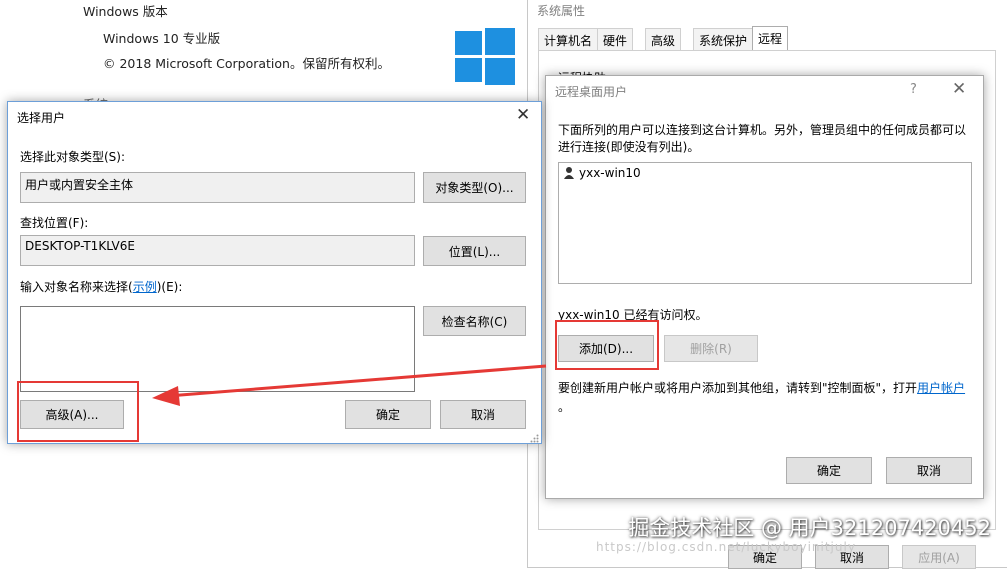 This screenshot has width=1007, height=569. Describe the element at coordinates (809, 528) in the screenshot. I see `watermark-text: 掘金技术社区 @ 用户321207420452` at that location.